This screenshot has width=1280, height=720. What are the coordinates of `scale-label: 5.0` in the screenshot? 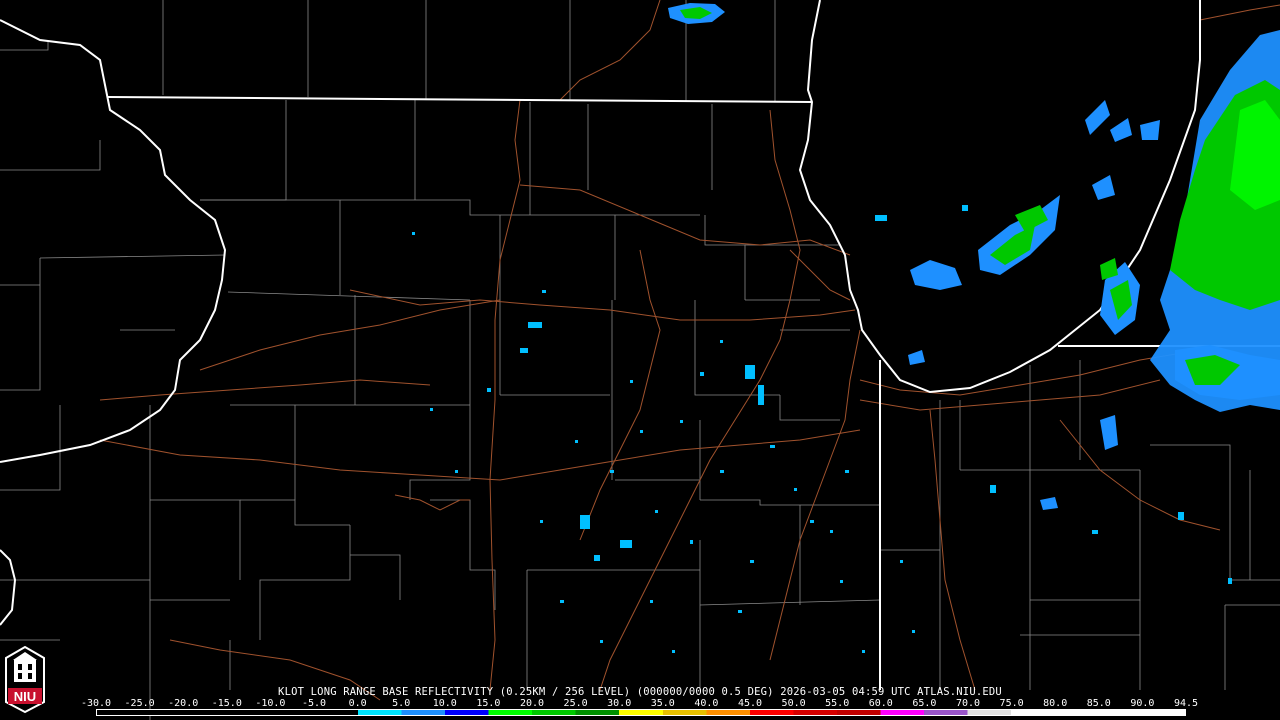 It's located at (401, 703).